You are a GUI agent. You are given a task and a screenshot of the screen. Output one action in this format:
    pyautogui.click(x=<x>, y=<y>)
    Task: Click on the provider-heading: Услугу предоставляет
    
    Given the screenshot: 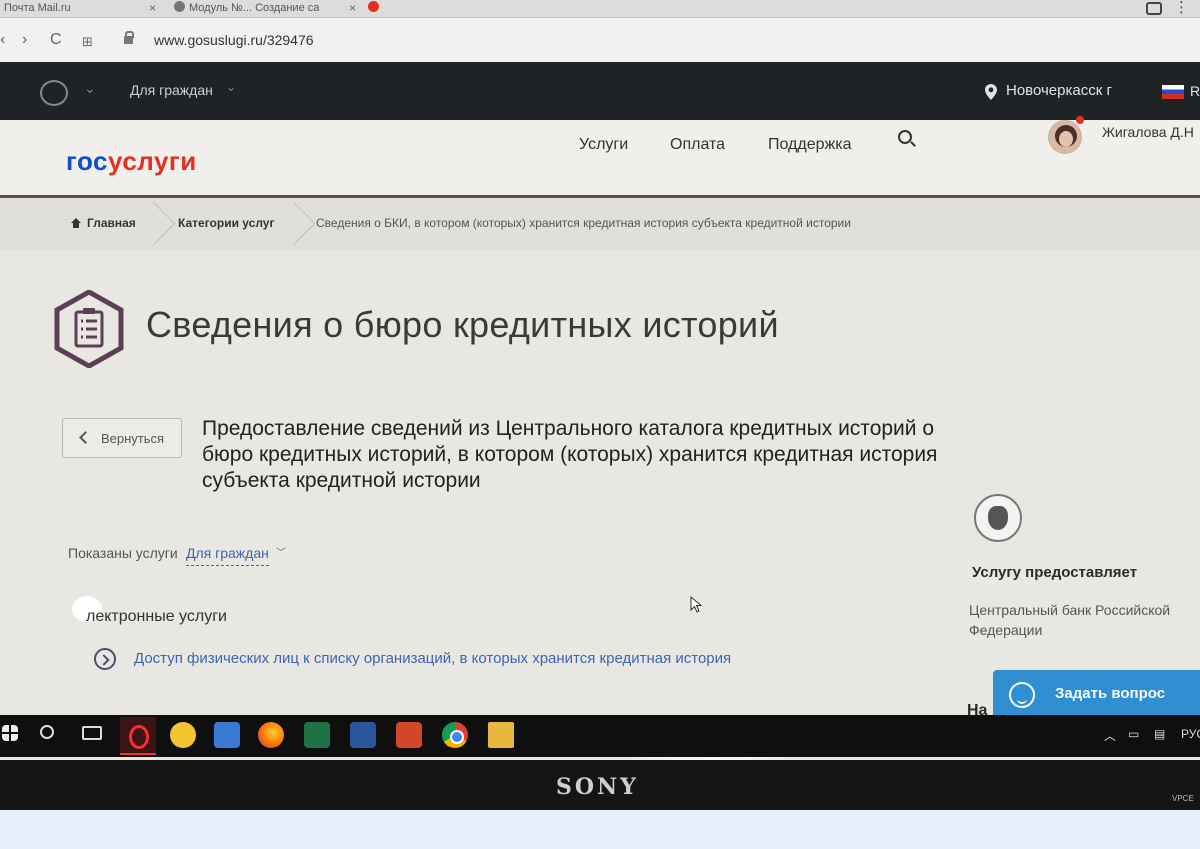 What is the action you would take?
    pyautogui.click(x=1055, y=572)
    